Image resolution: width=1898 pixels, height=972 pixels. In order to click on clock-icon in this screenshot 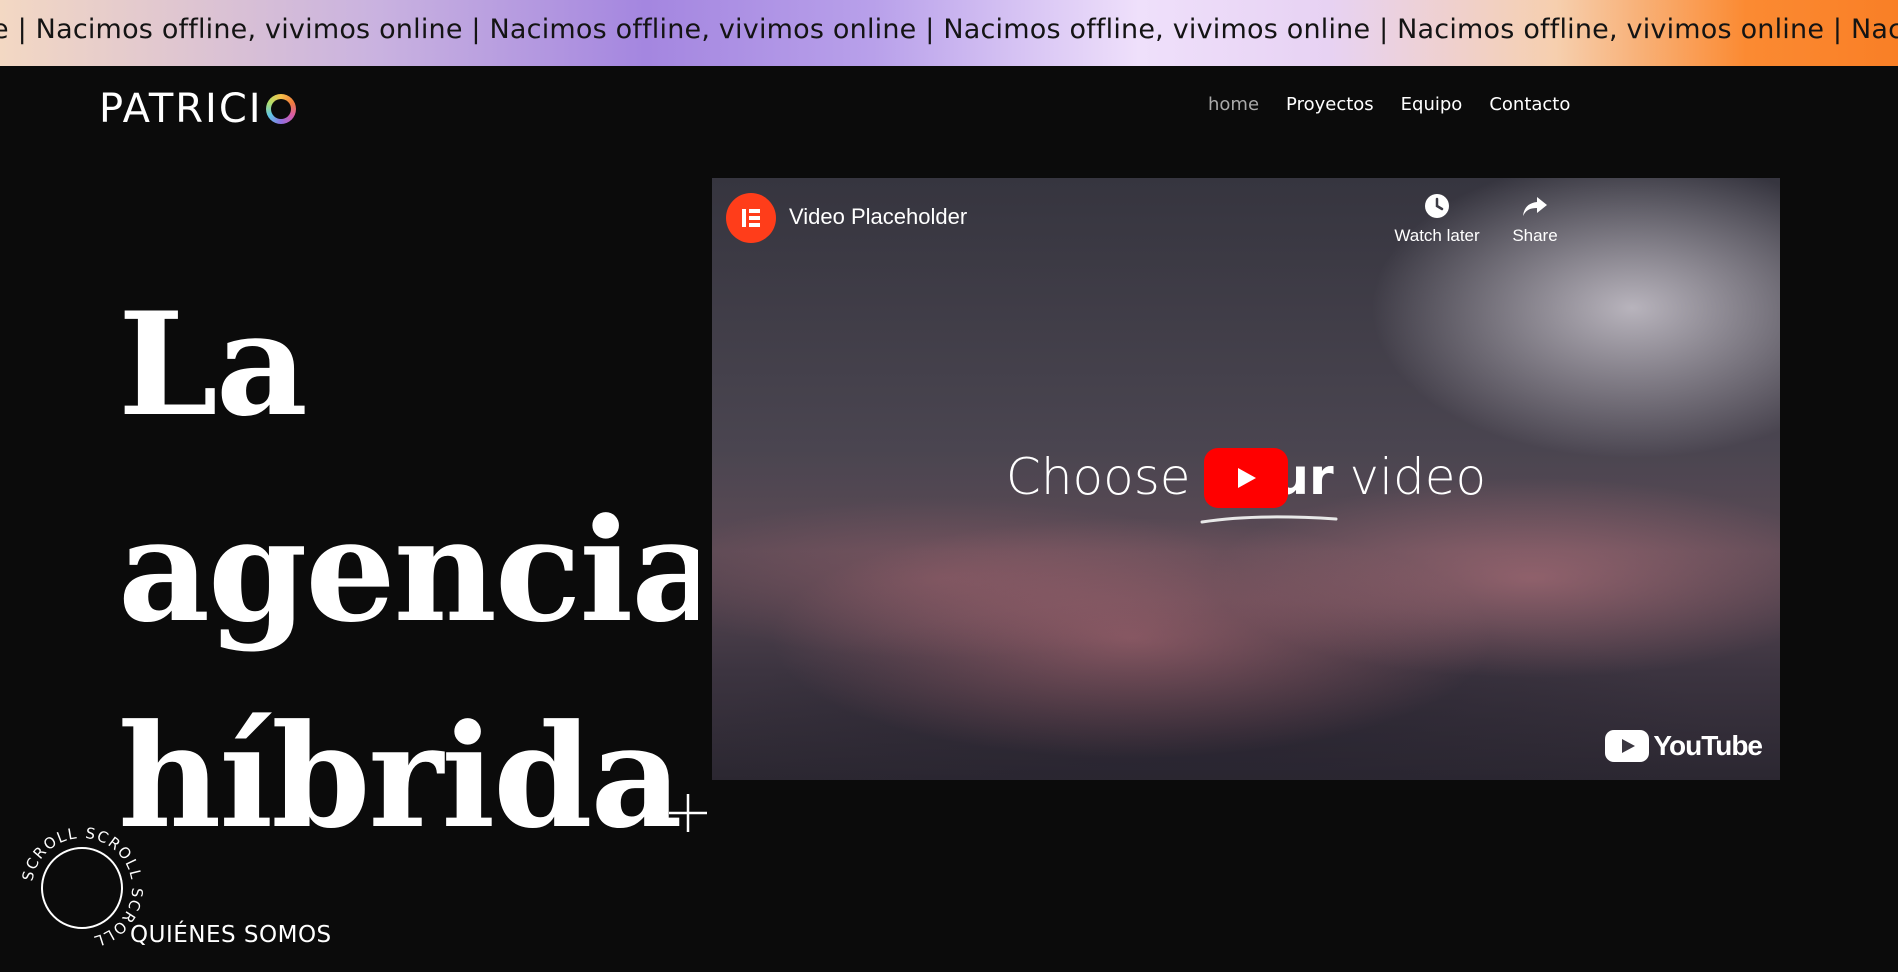, I will do `click(1437, 206)`.